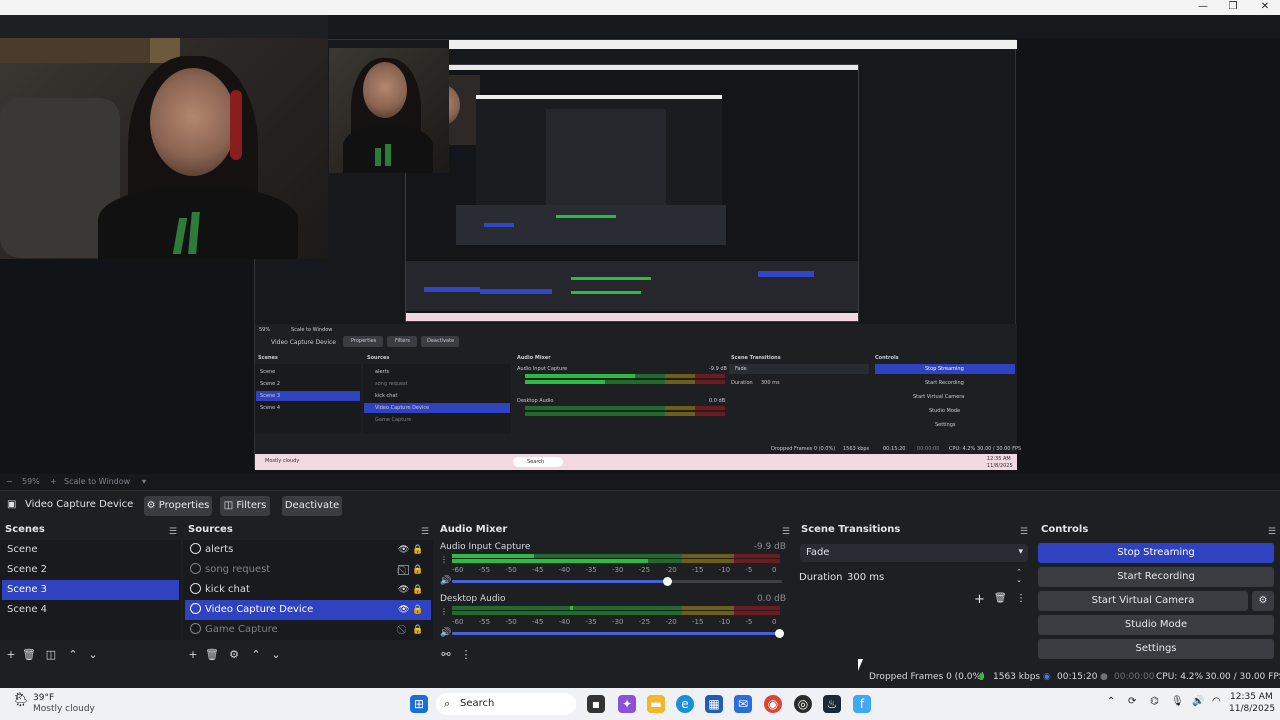 This screenshot has height=720, width=1280. I want to click on wifi-icon: ◠, so click(1216, 701).